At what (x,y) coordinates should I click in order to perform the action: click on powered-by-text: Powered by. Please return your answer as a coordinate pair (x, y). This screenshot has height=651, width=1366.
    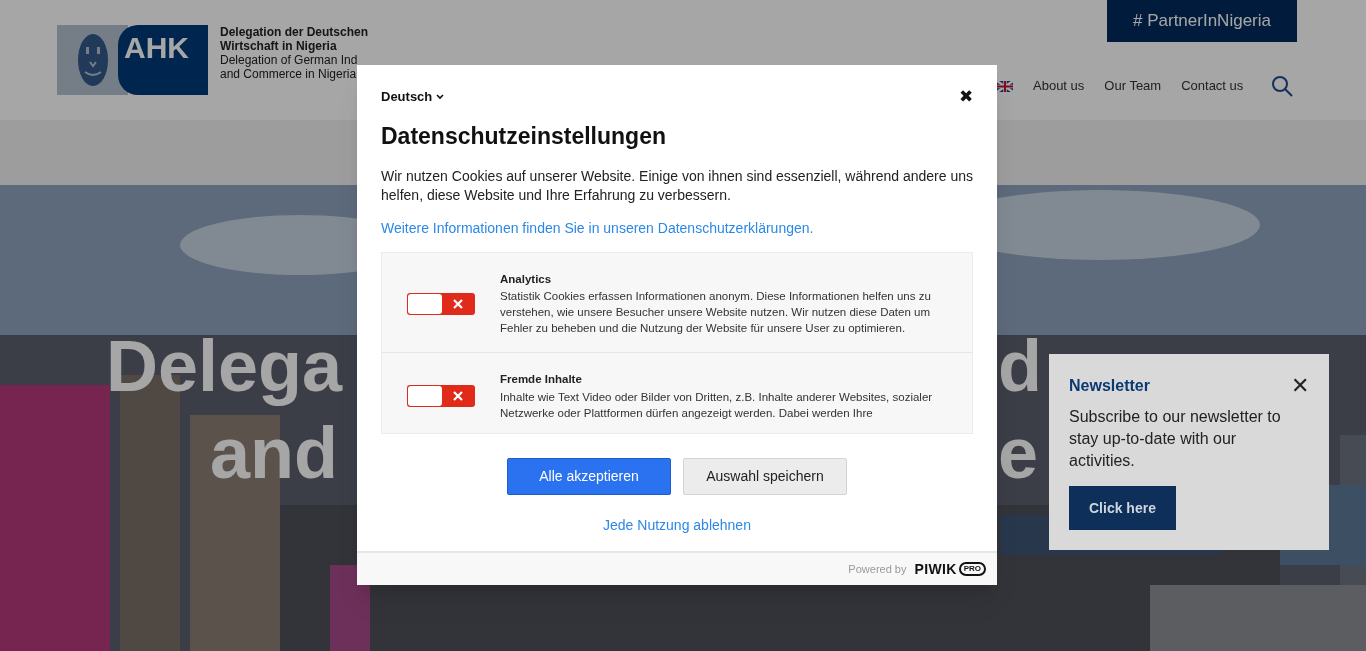
    Looking at the image, I should click on (877, 569).